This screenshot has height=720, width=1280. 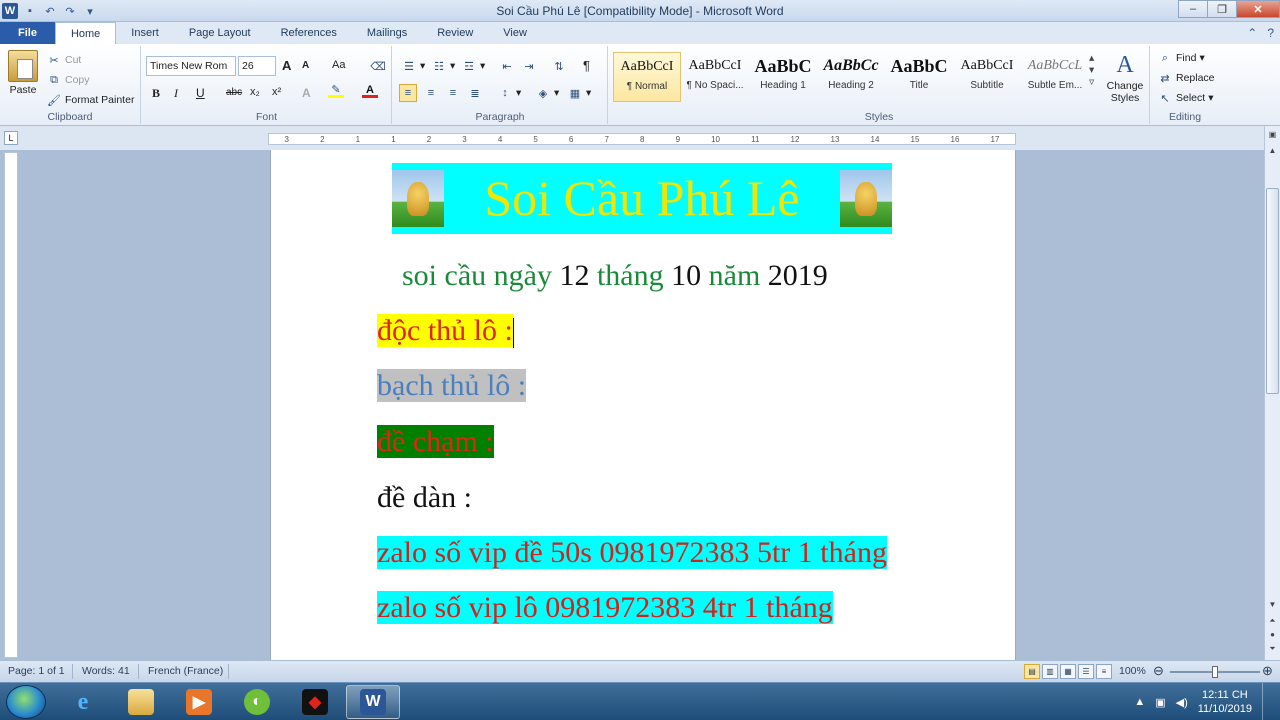 What do you see at coordinates (408, 93) in the screenshot?
I see `align-left-button: ≡` at bounding box center [408, 93].